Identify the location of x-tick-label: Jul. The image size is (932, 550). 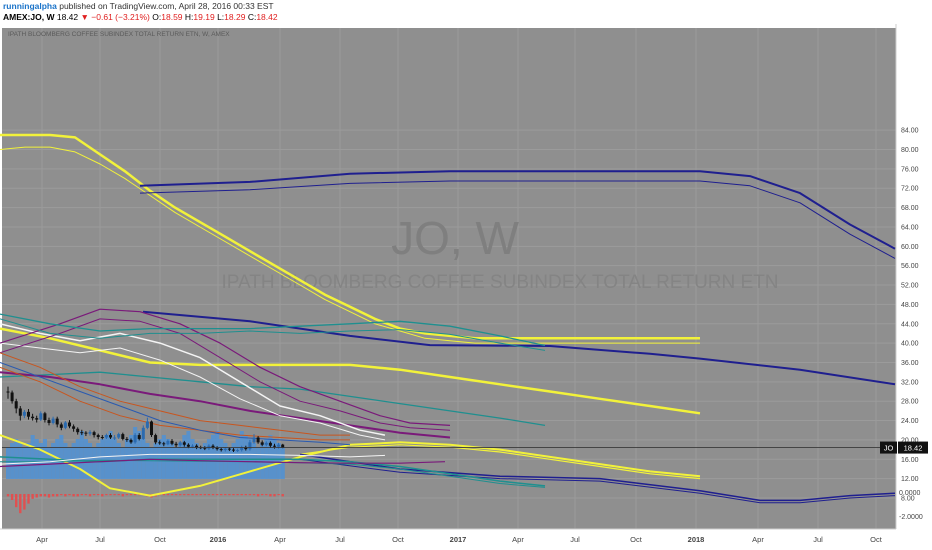
(100, 539).